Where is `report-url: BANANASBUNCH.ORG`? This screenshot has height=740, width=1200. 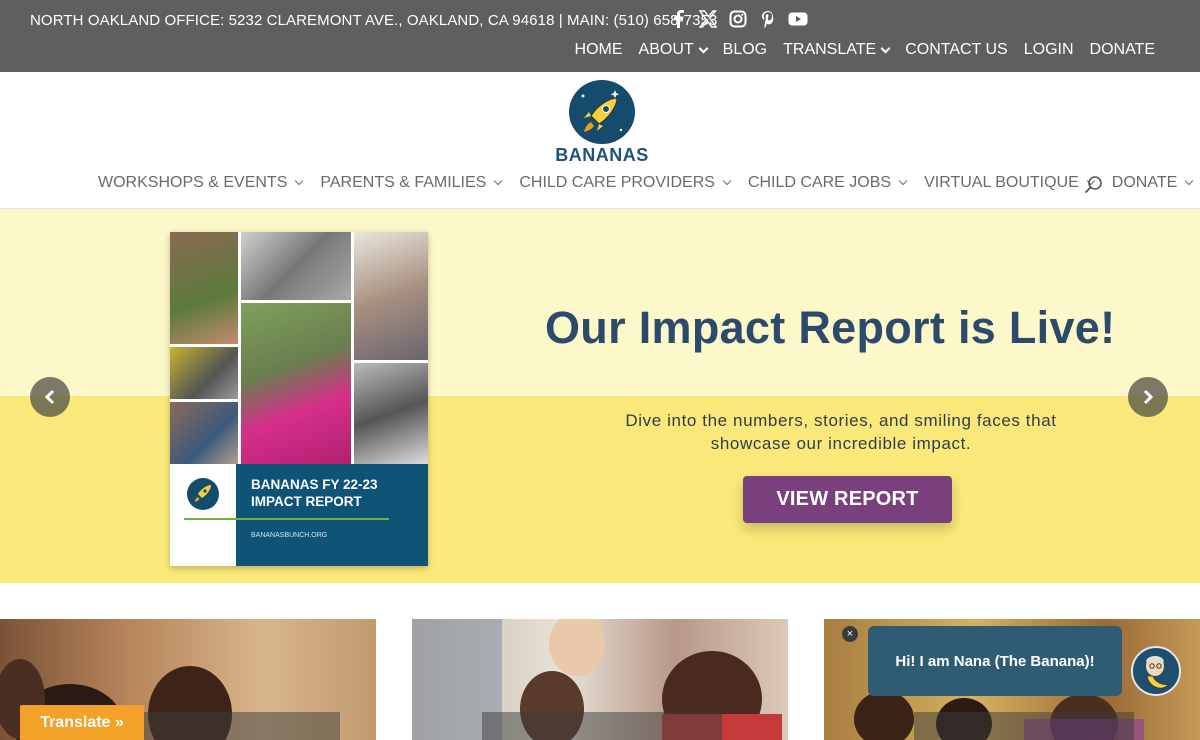
report-url: BANANASBUNCH.ORG is located at coordinates (289, 535).